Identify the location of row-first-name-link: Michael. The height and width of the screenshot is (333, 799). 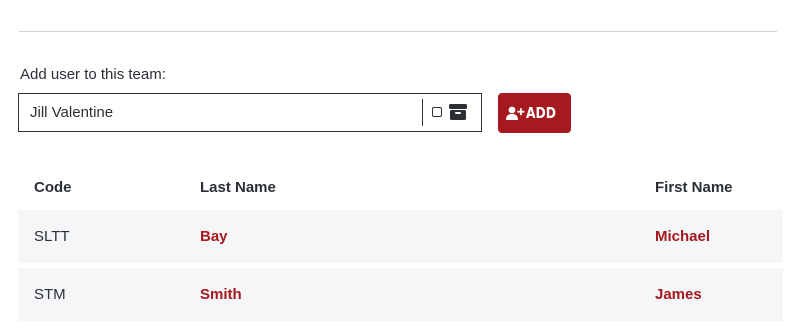
(682, 236).